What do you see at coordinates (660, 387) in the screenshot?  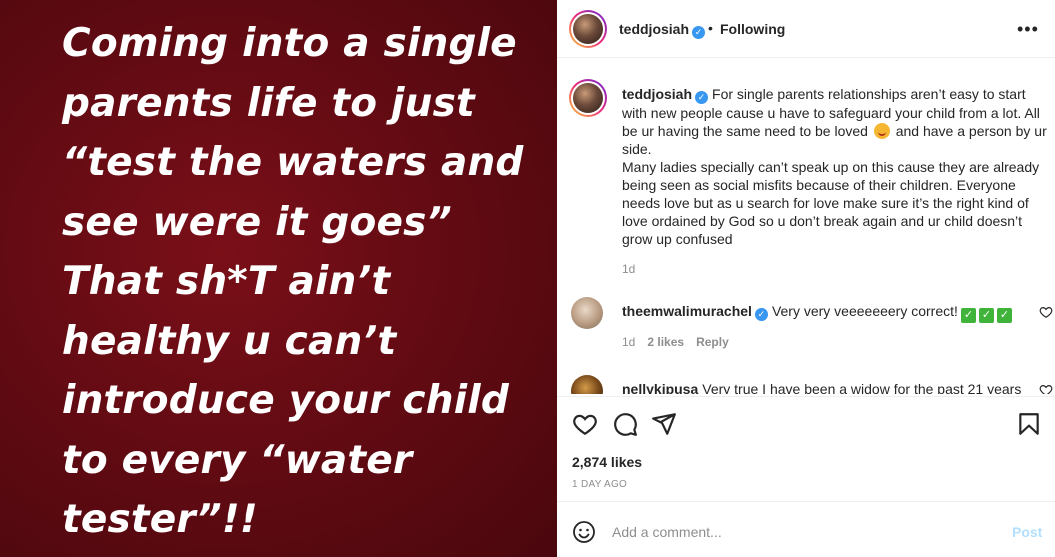 I see `commenter-username: nellykipusa` at bounding box center [660, 387].